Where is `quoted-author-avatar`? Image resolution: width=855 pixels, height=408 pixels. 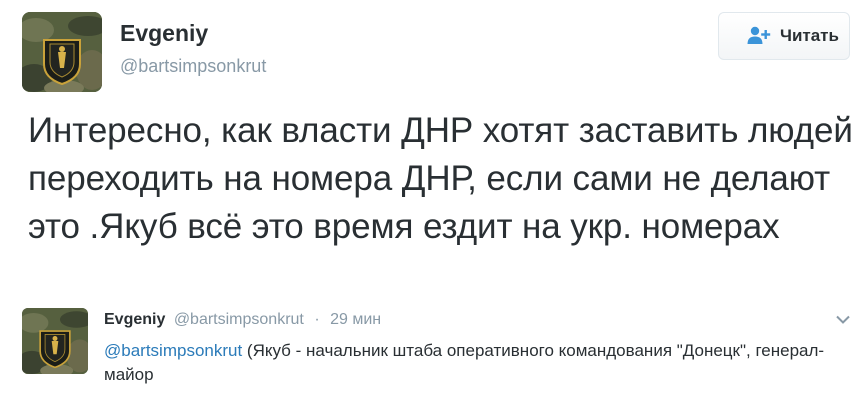 quoted-author-avatar is located at coordinates (55, 341).